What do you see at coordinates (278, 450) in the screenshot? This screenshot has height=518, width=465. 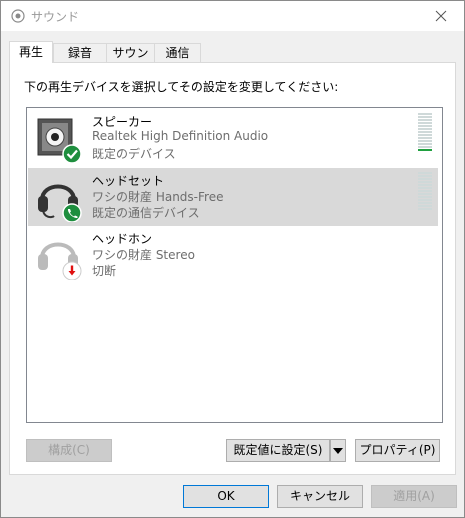 I see `set-default-button: 既定値に設定(S)` at bounding box center [278, 450].